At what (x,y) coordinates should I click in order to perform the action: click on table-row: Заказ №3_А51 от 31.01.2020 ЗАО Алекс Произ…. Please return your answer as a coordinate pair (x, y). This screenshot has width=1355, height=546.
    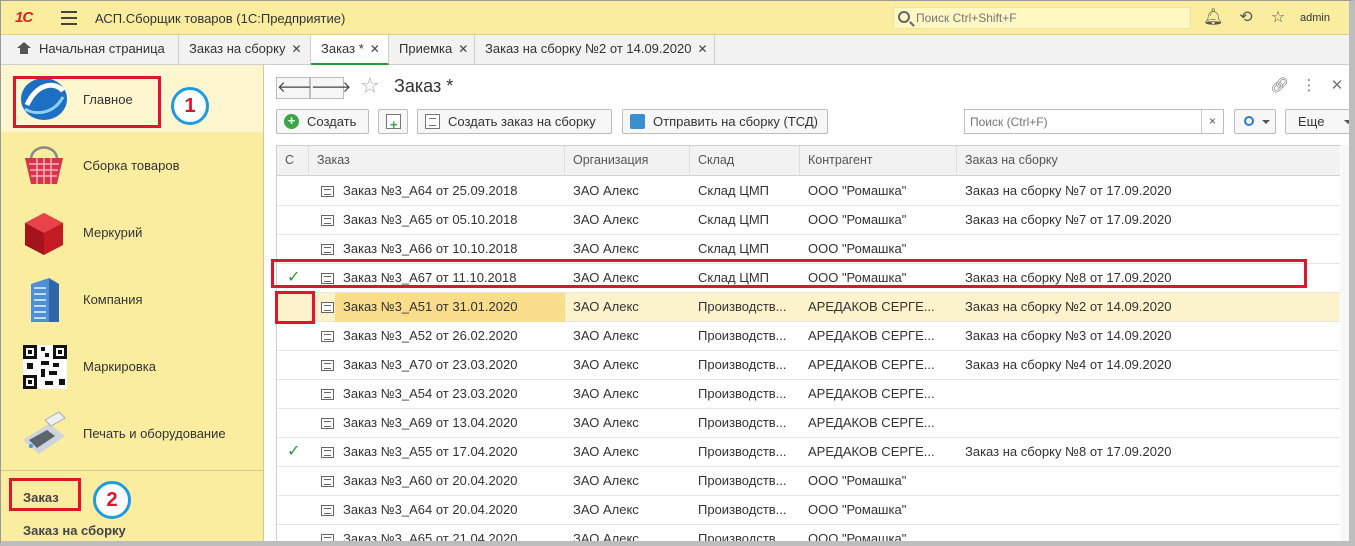
    Looking at the image, I should click on (808, 307).